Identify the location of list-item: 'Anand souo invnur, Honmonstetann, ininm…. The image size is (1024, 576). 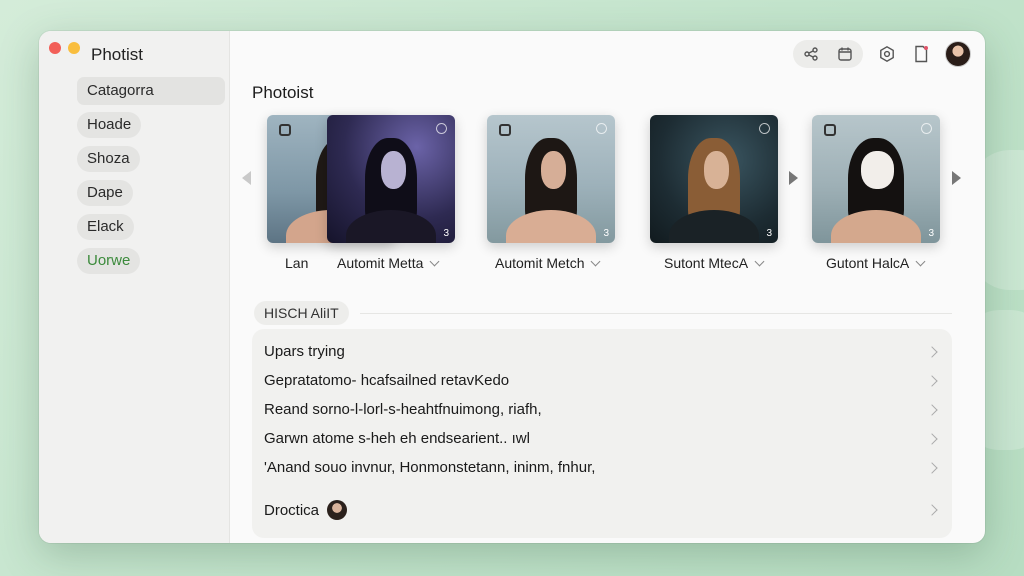
(602, 467).